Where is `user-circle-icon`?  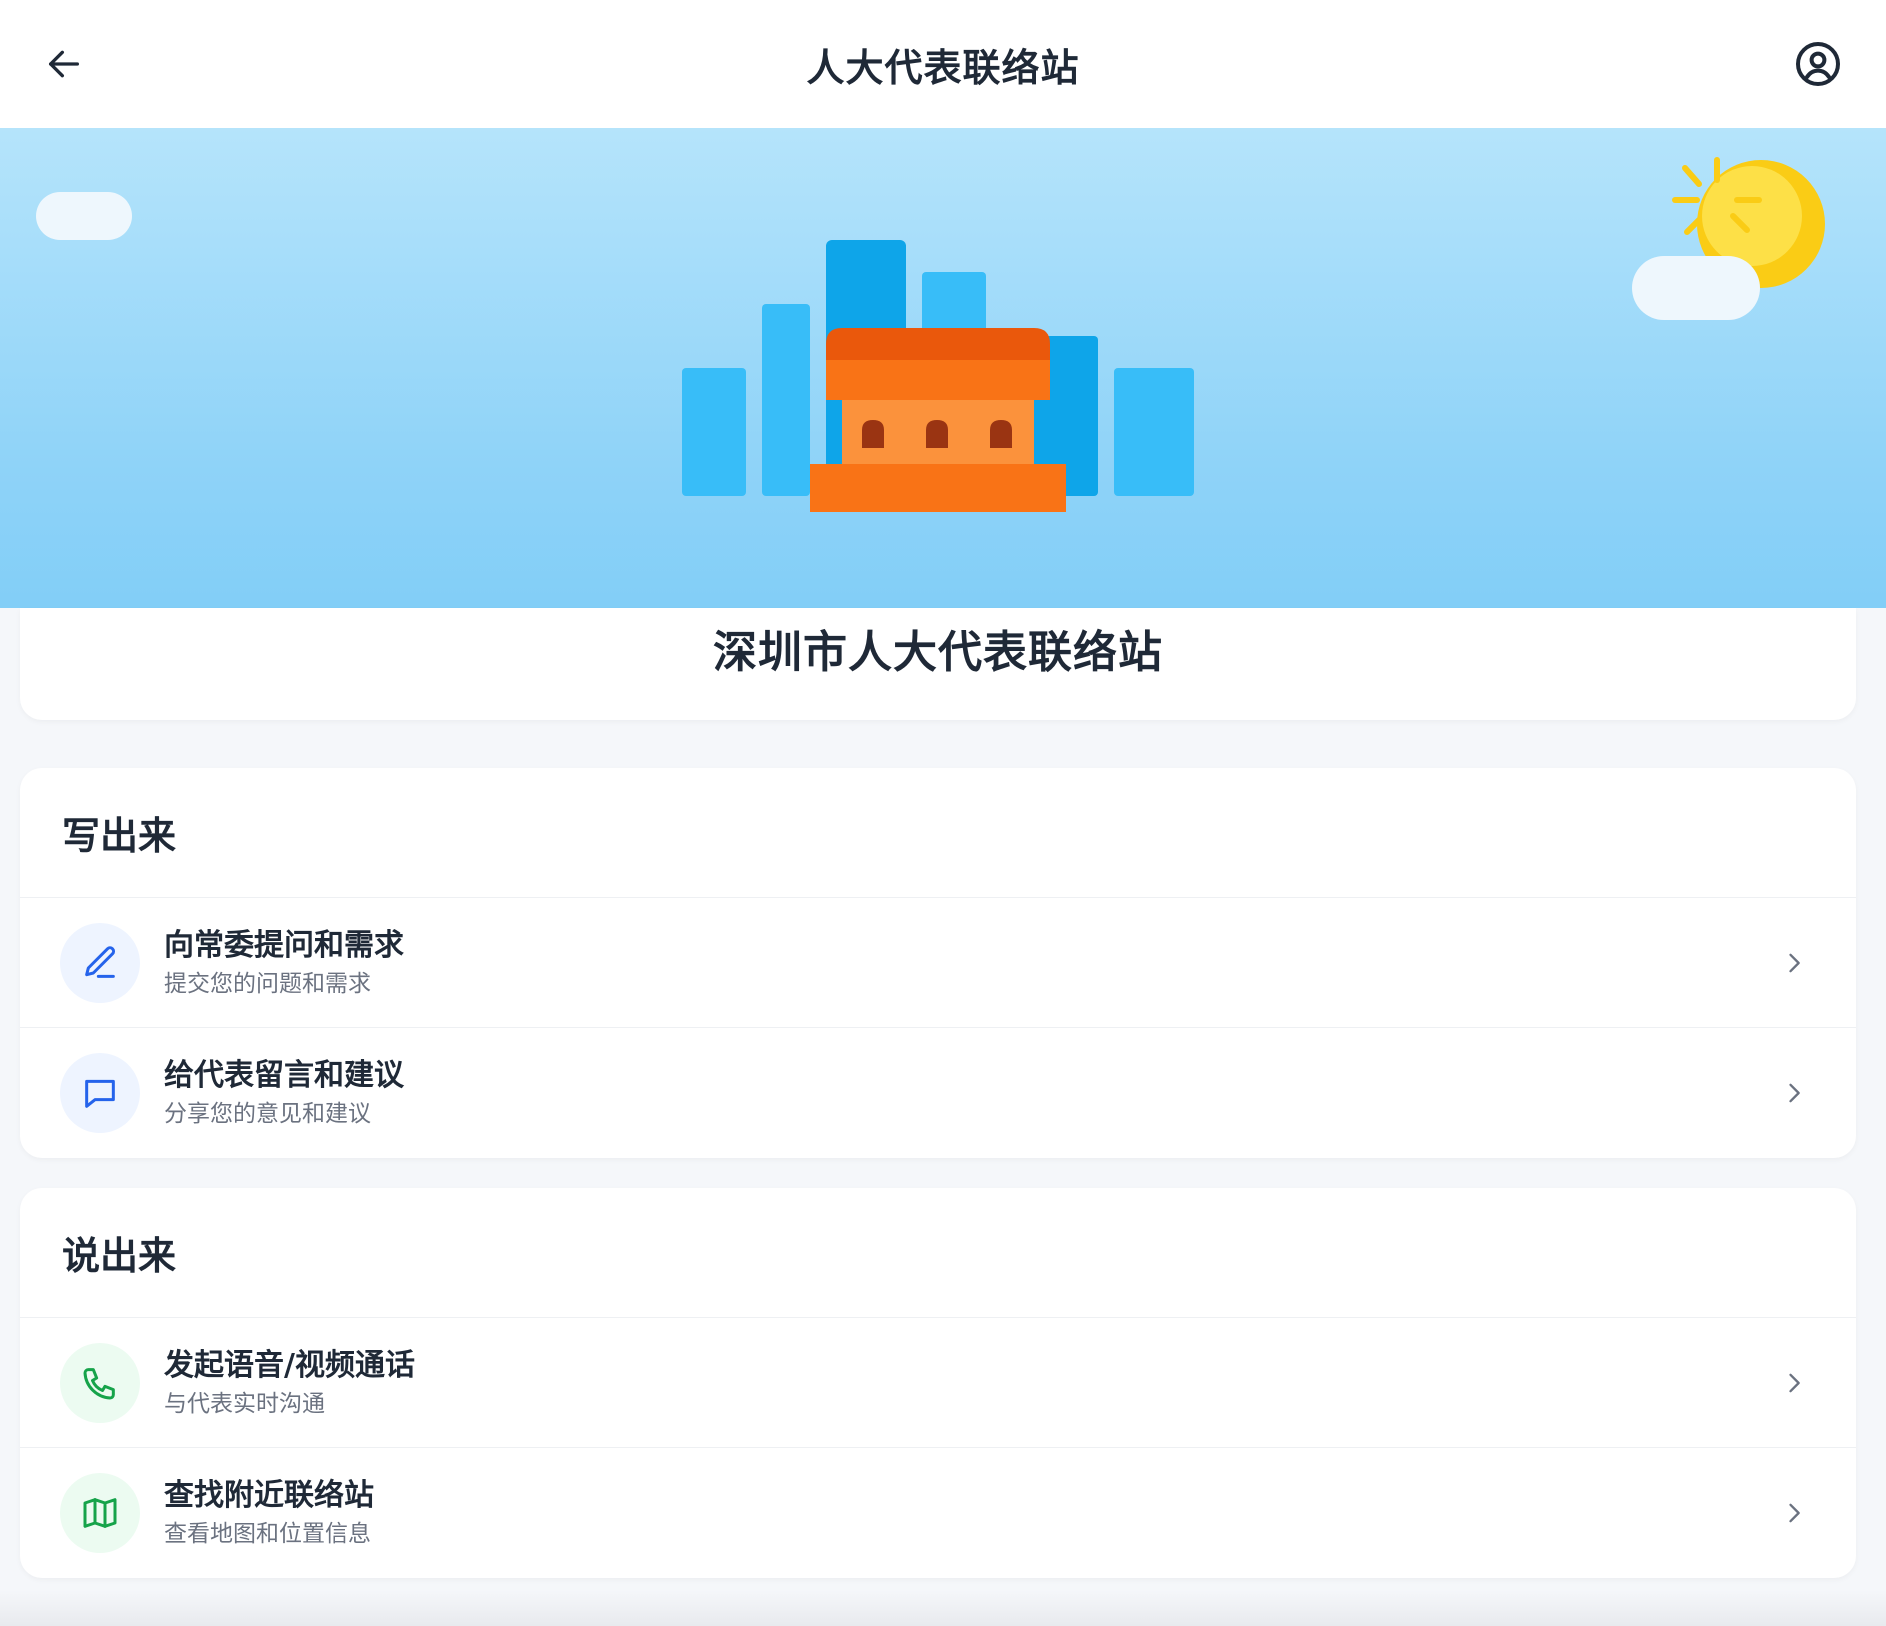
user-circle-icon is located at coordinates (1818, 64).